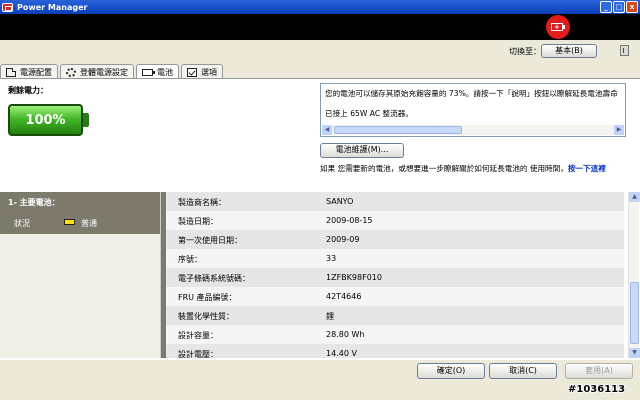 The width and height of the screenshot is (640, 400). What do you see at coordinates (473, 130) in the screenshot?
I see `info-horizontal-scrollbar: ◀ ▶` at bounding box center [473, 130].